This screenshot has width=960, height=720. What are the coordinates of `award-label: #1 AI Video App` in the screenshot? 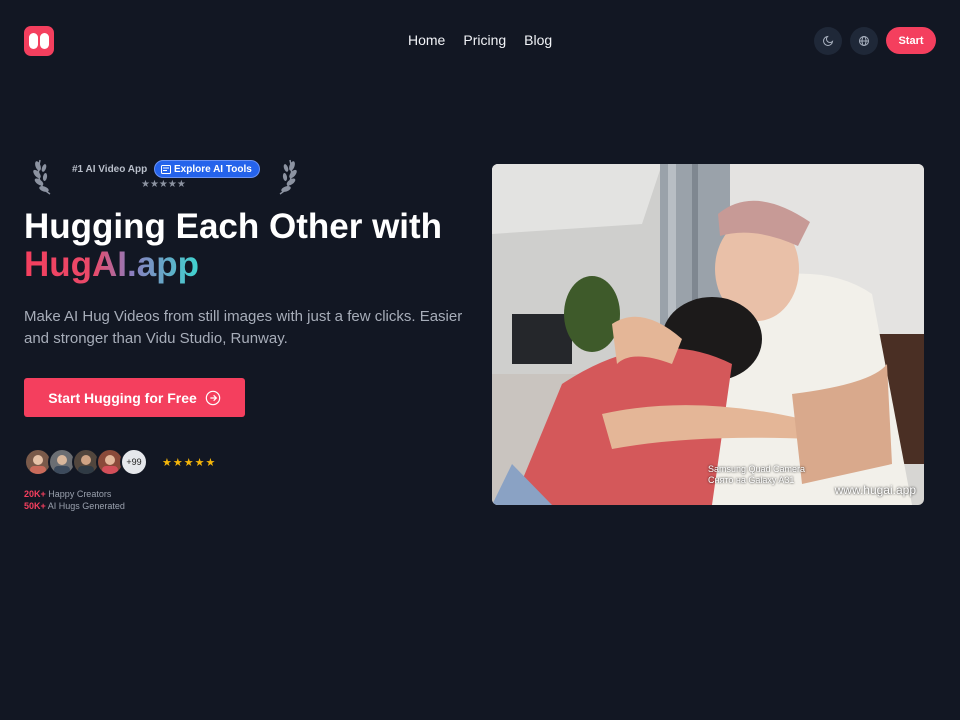 It's located at (110, 169).